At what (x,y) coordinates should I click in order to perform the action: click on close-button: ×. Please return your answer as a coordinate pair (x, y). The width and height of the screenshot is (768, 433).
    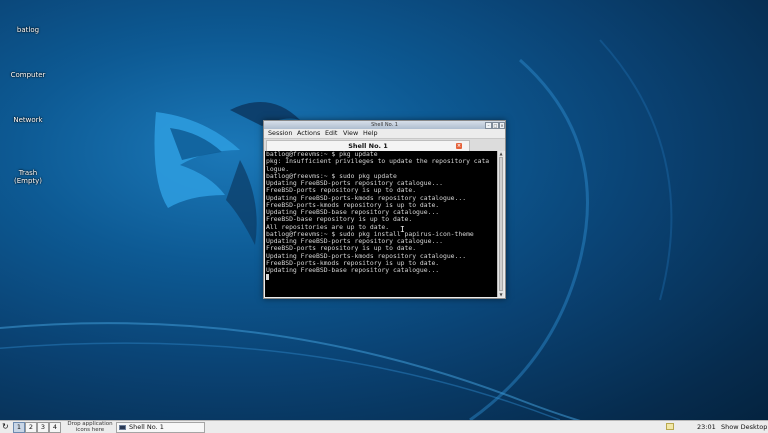
    Looking at the image, I should click on (502, 125).